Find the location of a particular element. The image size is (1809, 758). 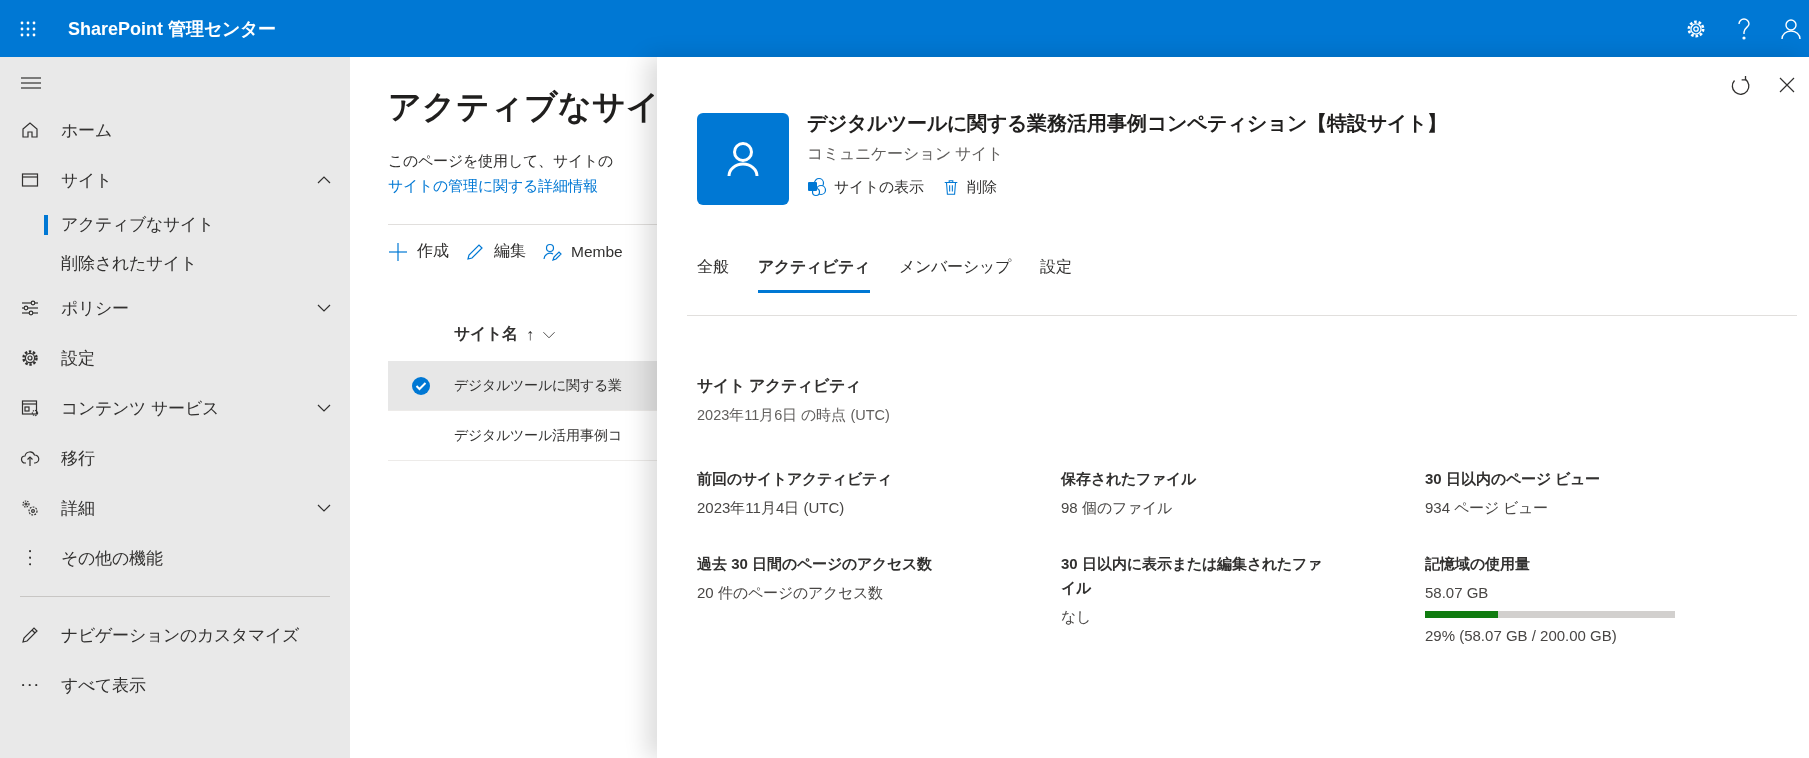

home-icon is located at coordinates (30, 130).